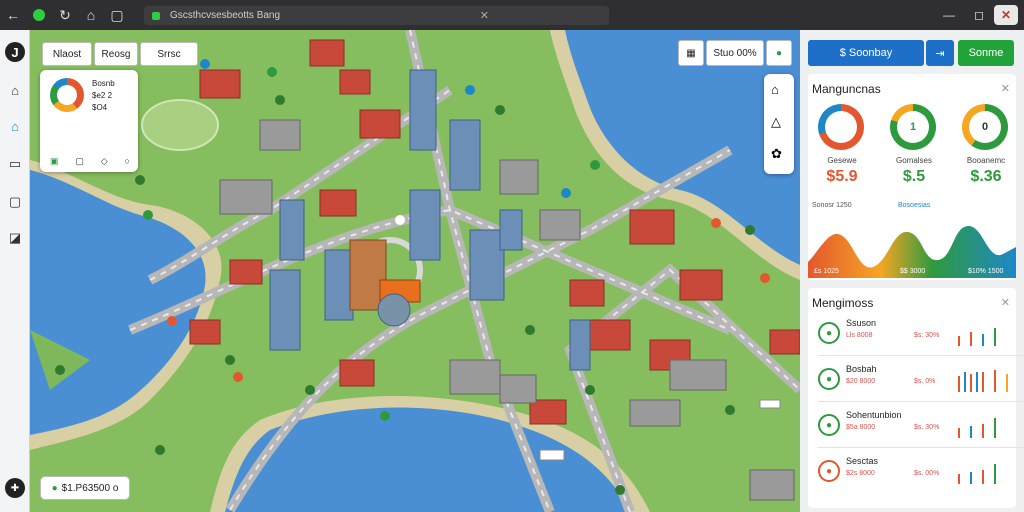 The width and height of the screenshot is (1024, 512). I want to click on map-tool-stack: ⌂ △ ✿, so click(779, 124).